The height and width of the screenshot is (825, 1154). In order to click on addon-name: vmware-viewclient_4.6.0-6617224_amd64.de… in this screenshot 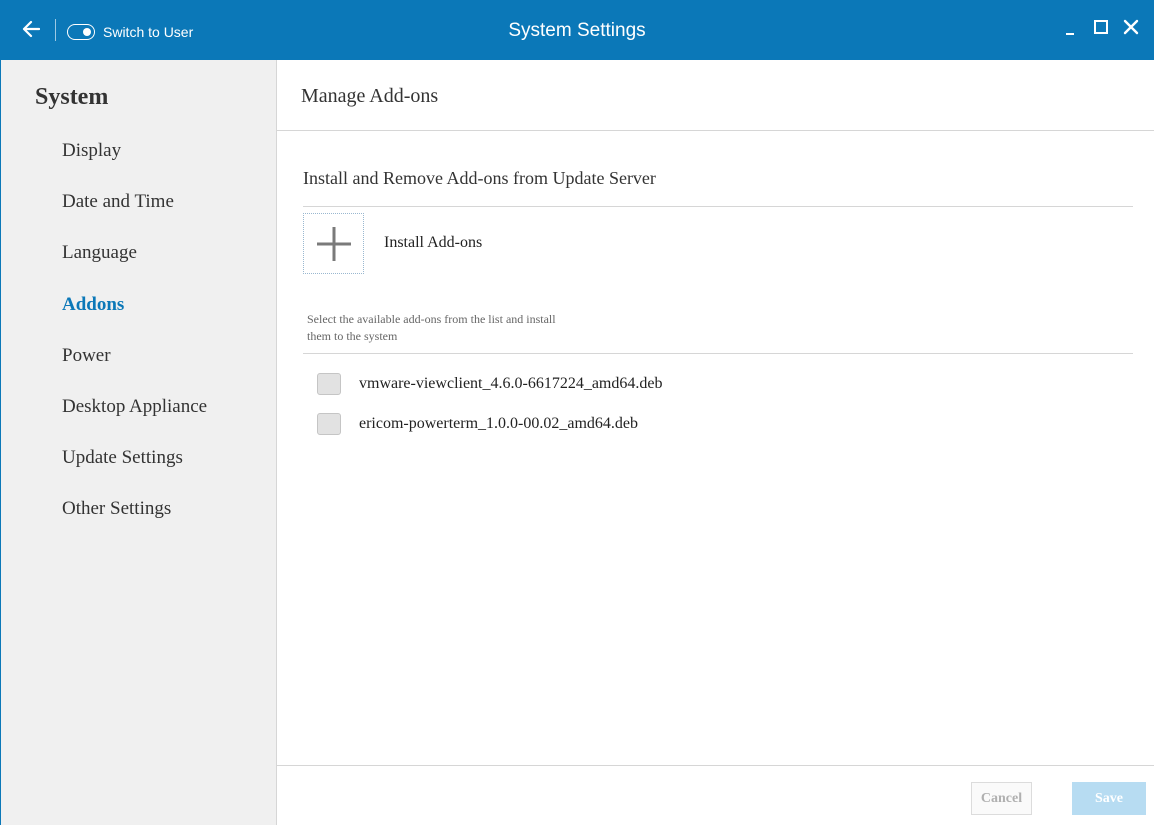, I will do `click(511, 383)`.